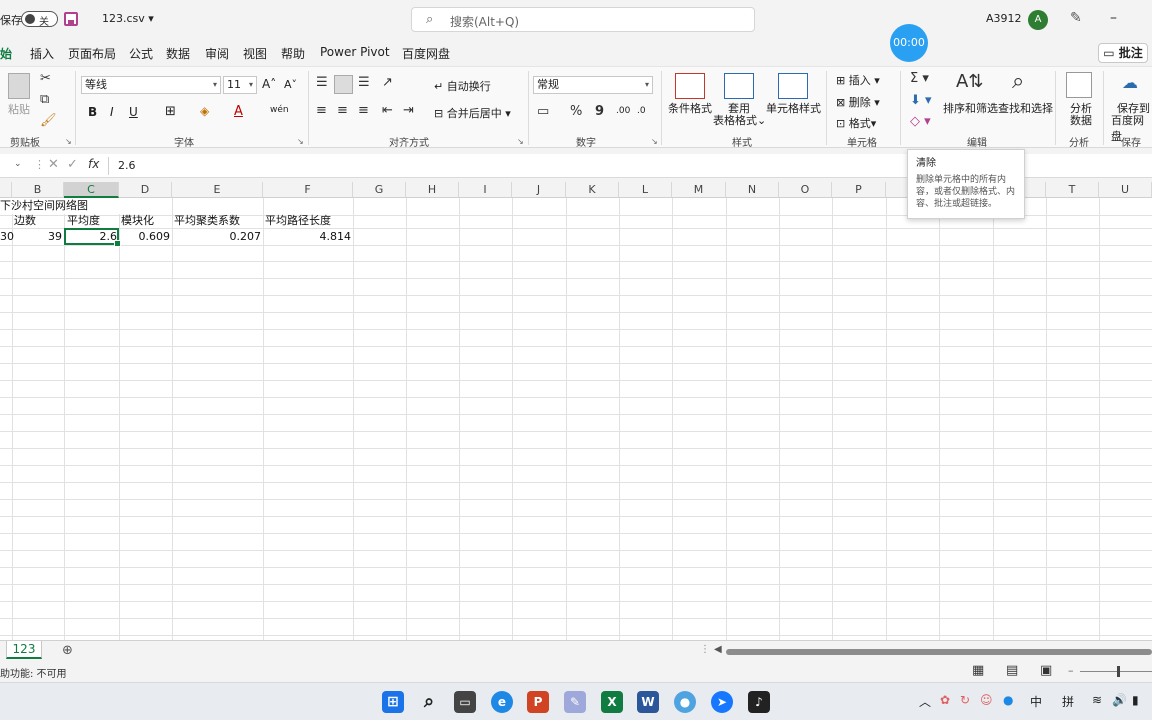 Image resolution: width=1152 pixels, height=720 pixels. Describe the element at coordinates (68, 141) in the screenshot. I see `clipboard-launcher-icon: ↘` at that location.